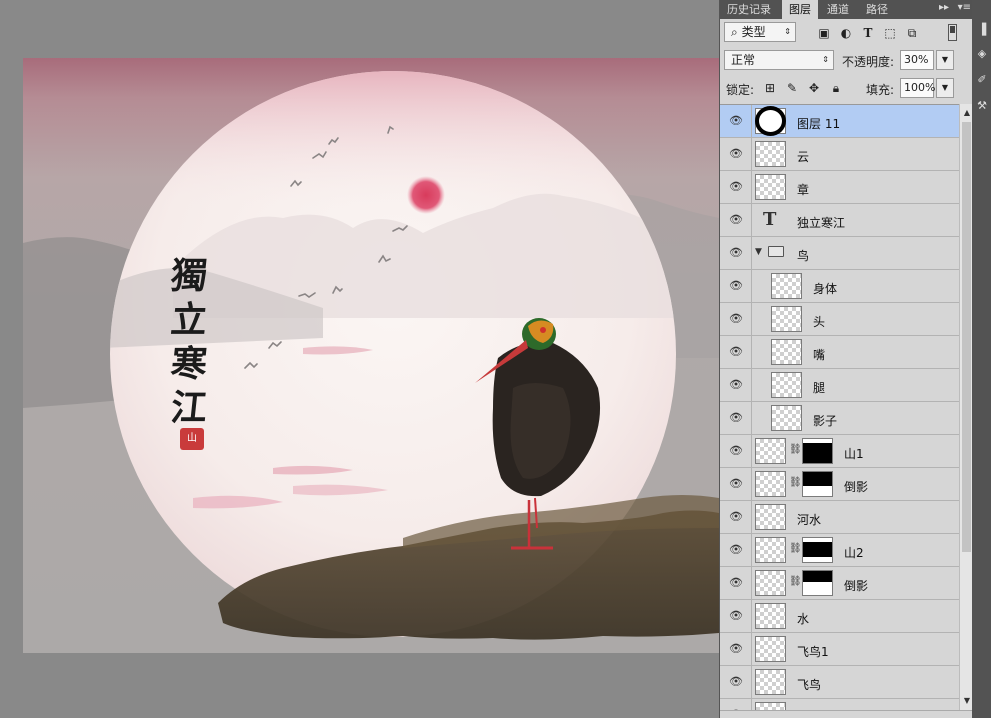  What do you see at coordinates (854, 454) in the screenshot?
I see `layer-name: 山1` at bounding box center [854, 454].